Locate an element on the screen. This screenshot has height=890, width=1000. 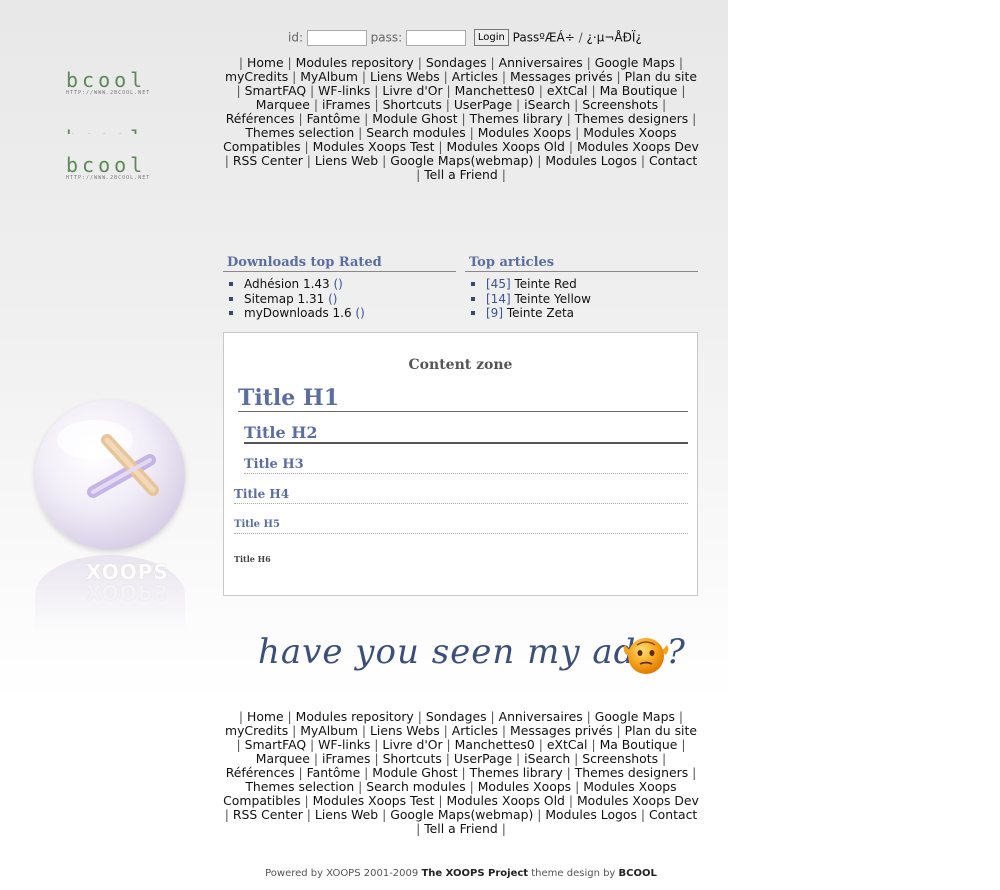
article-link: Teinte Yellow is located at coordinates (552, 299).